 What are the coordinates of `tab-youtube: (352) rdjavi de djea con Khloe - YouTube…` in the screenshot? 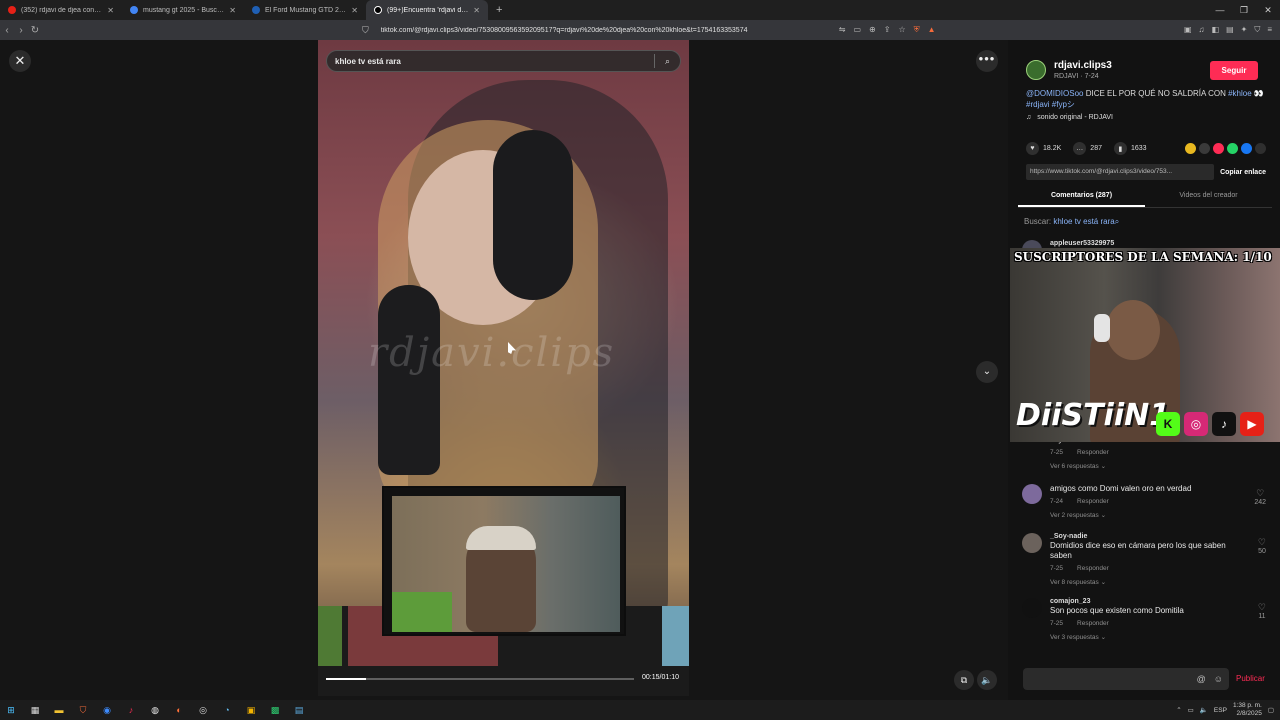 It's located at (61, 10).